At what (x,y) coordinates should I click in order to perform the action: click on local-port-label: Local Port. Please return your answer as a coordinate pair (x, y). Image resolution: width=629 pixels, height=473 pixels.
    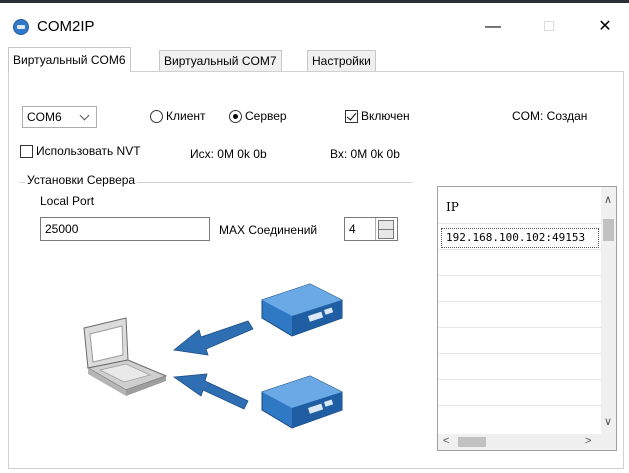
    Looking at the image, I should click on (67, 201).